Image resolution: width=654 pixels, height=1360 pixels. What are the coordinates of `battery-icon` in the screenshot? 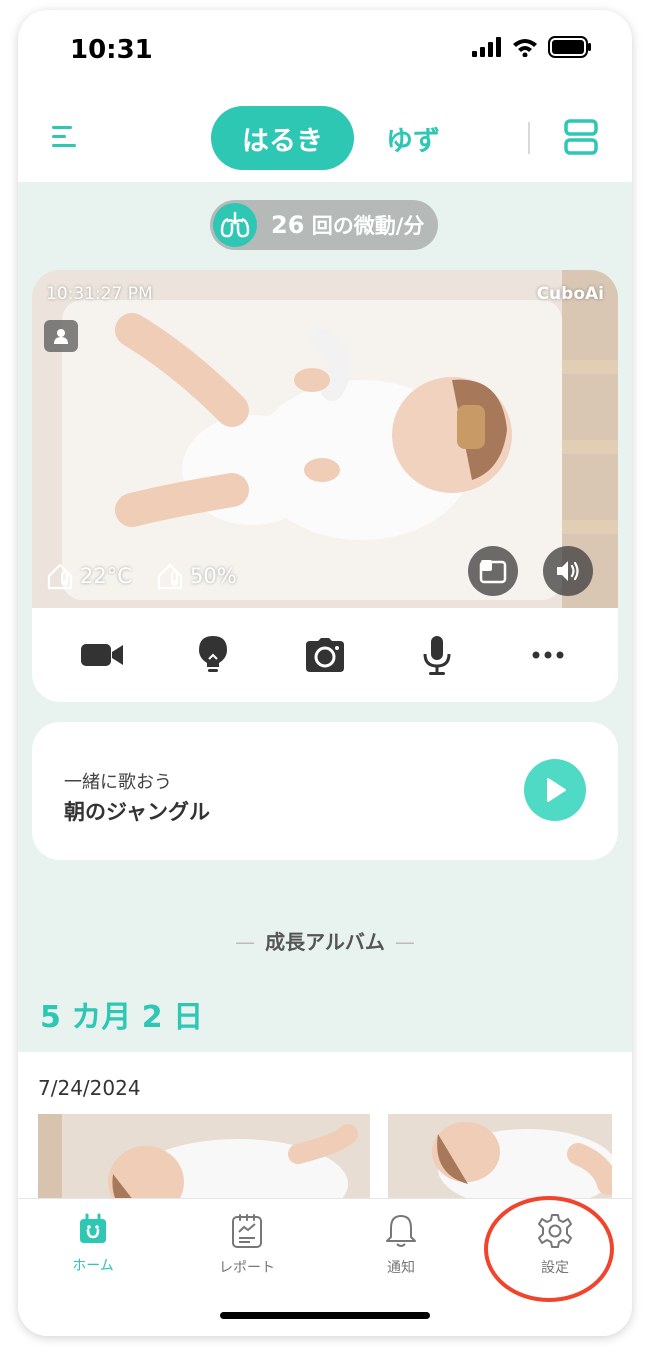 It's located at (569, 47).